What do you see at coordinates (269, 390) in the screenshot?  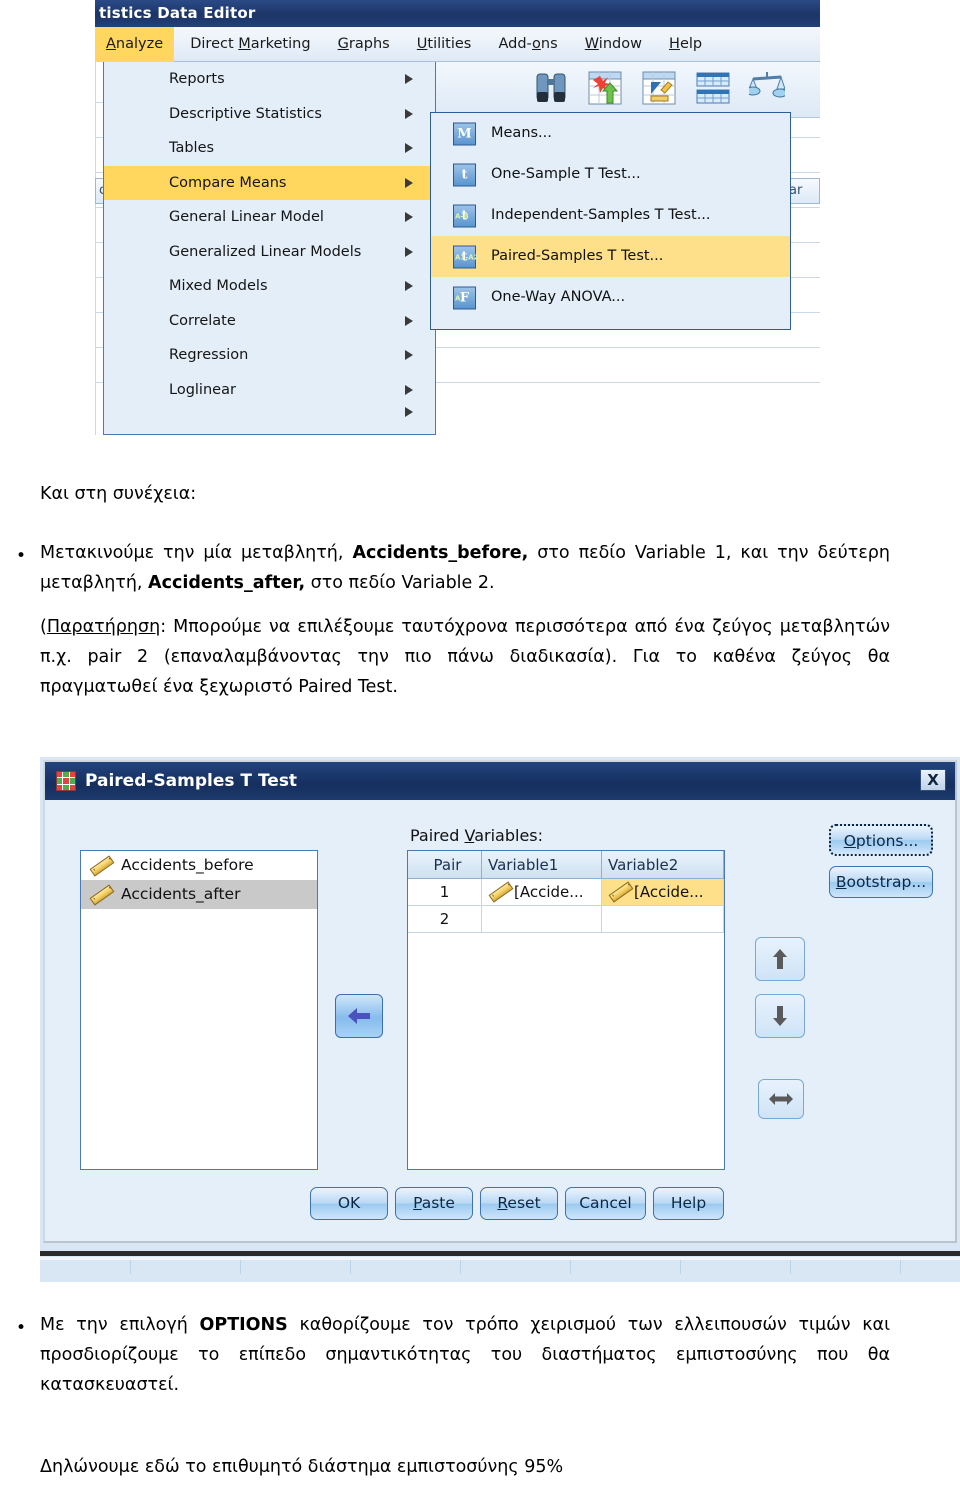 I see `menu-item-loglinear: Loglinear` at bounding box center [269, 390].